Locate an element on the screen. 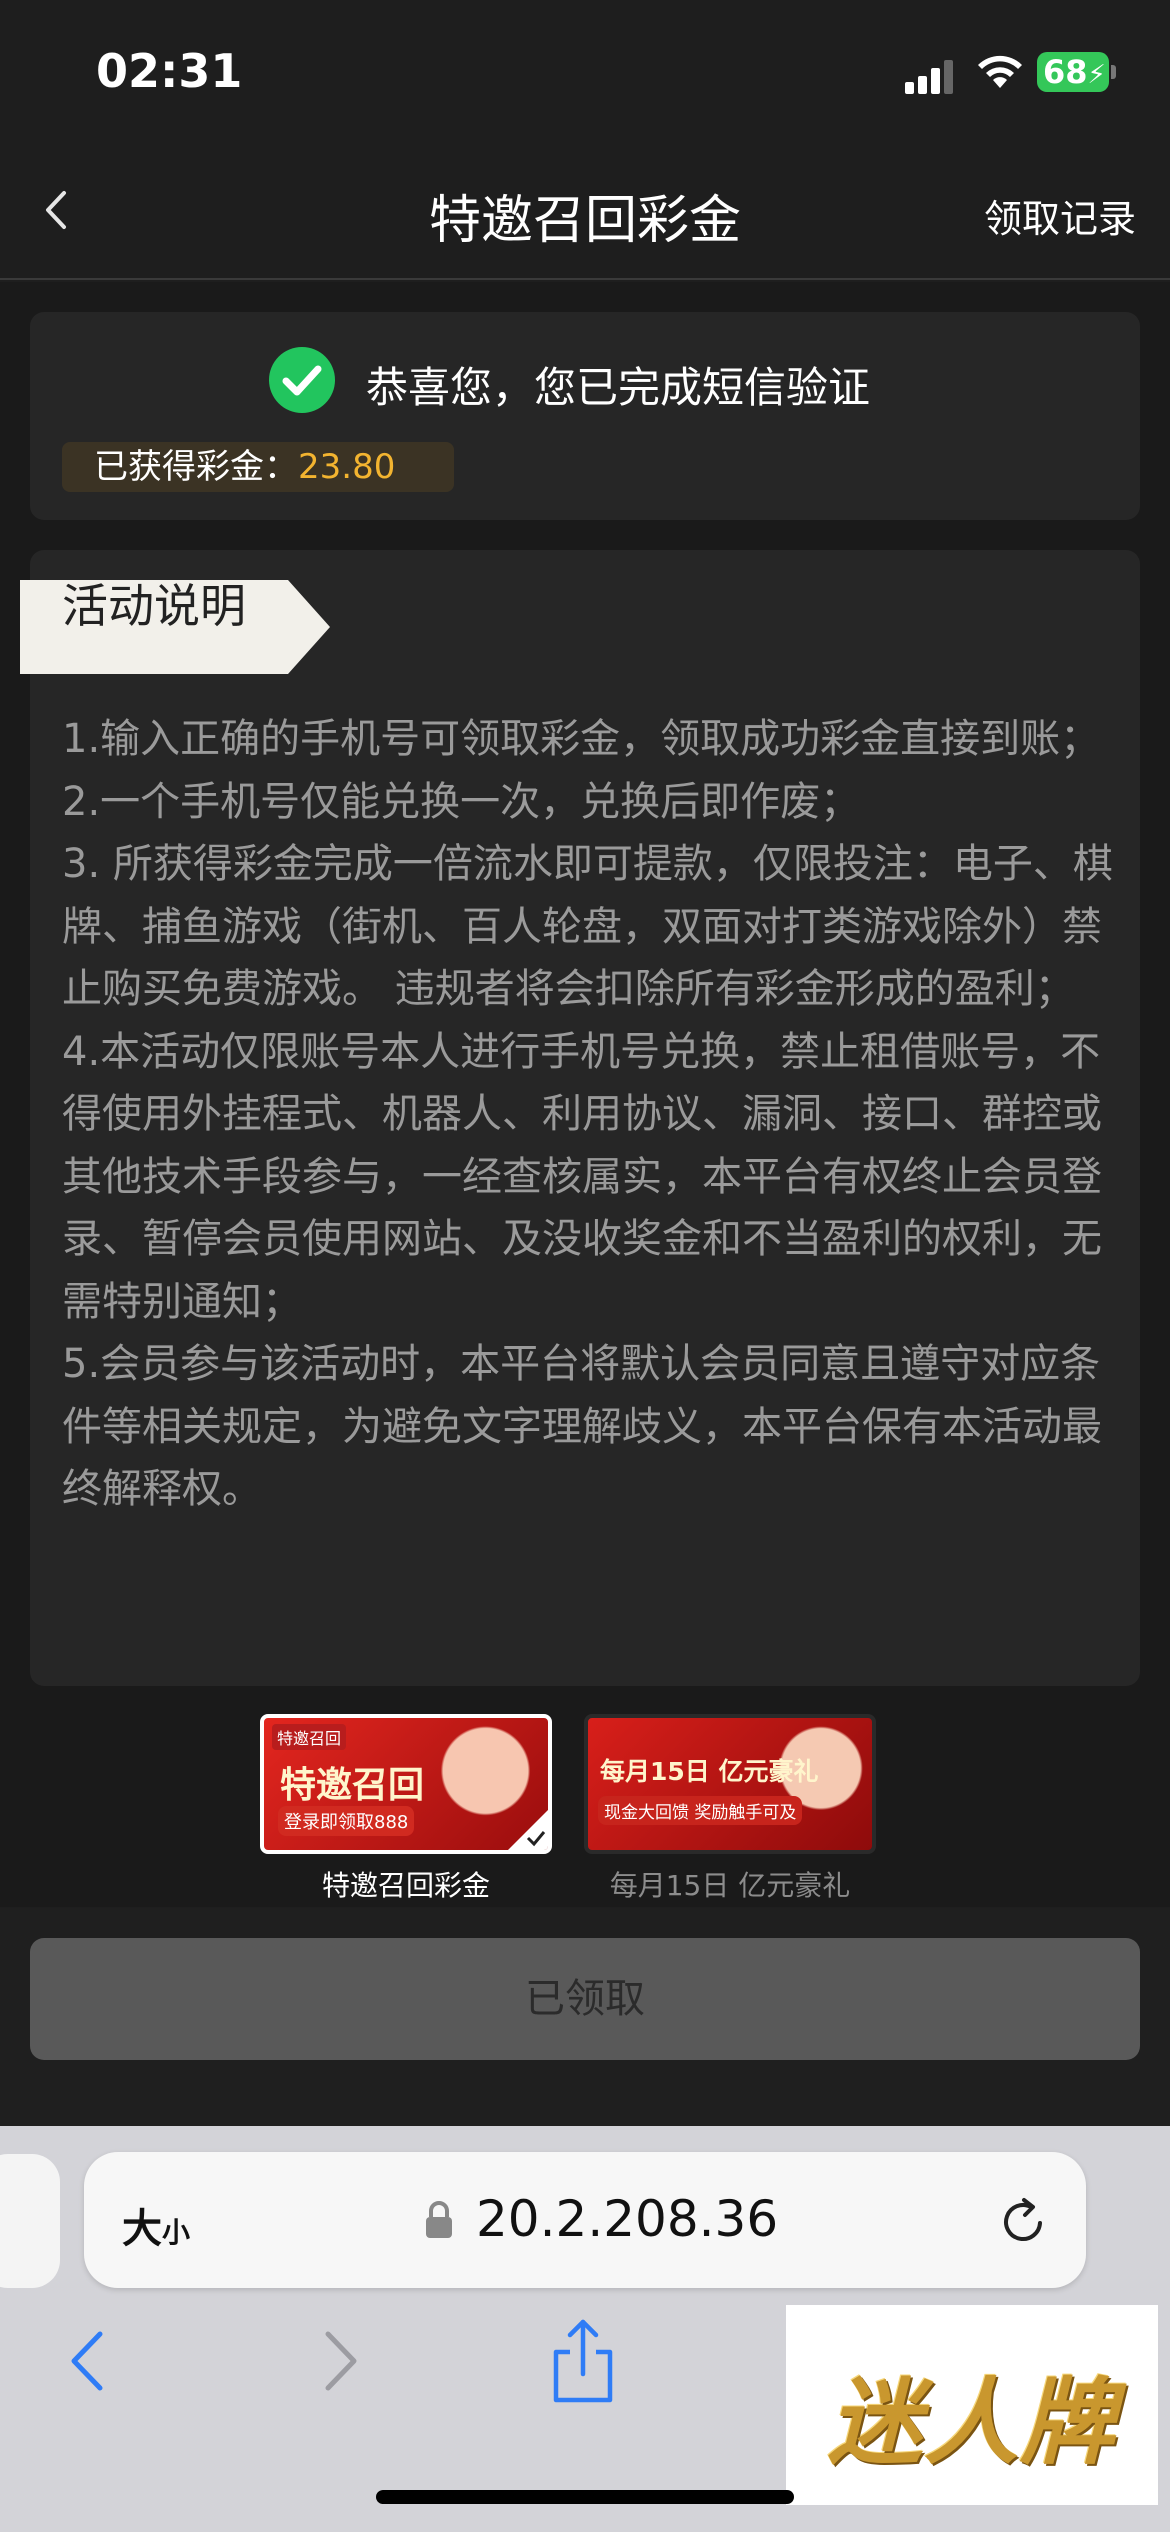 The image size is (1170, 2532). wifi-icon is located at coordinates (1000, 71).